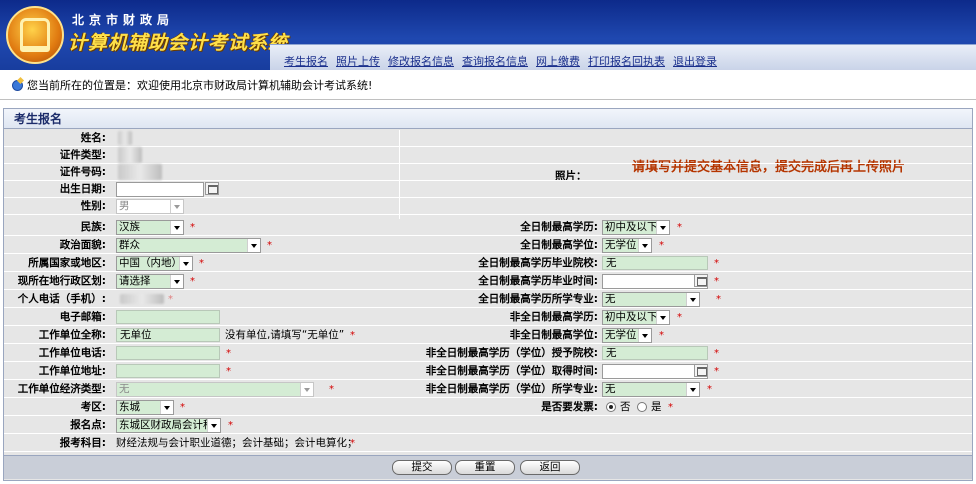 This screenshot has width=976, height=484. I want to click on site-label: 报名点:, so click(88, 425).